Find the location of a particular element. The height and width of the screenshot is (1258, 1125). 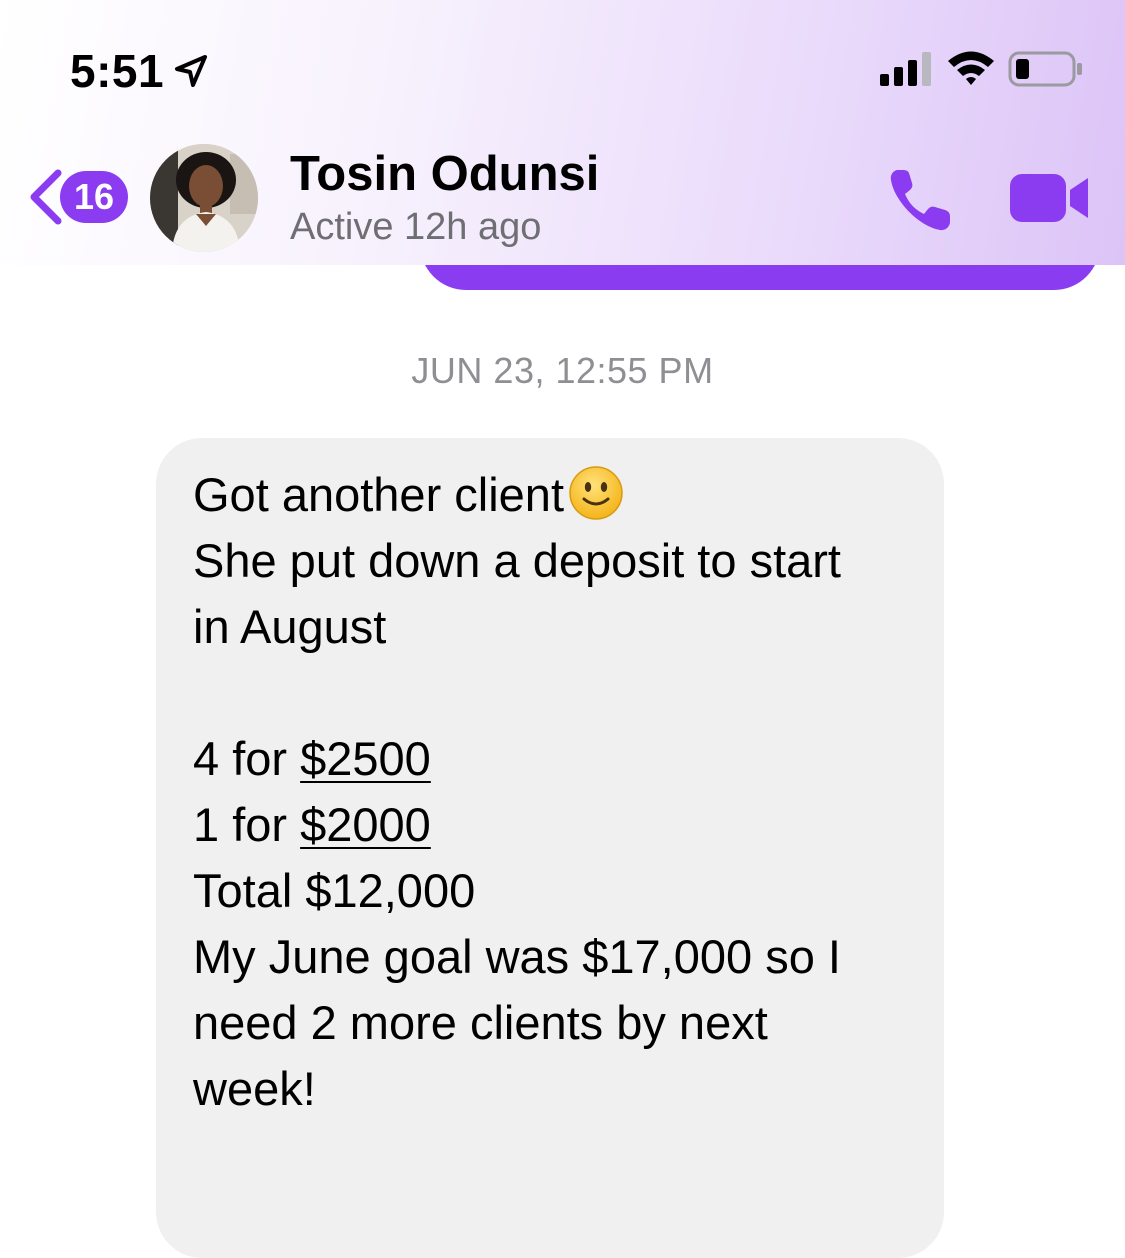

message-line: 1 for $2000 is located at coordinates (558, 825).